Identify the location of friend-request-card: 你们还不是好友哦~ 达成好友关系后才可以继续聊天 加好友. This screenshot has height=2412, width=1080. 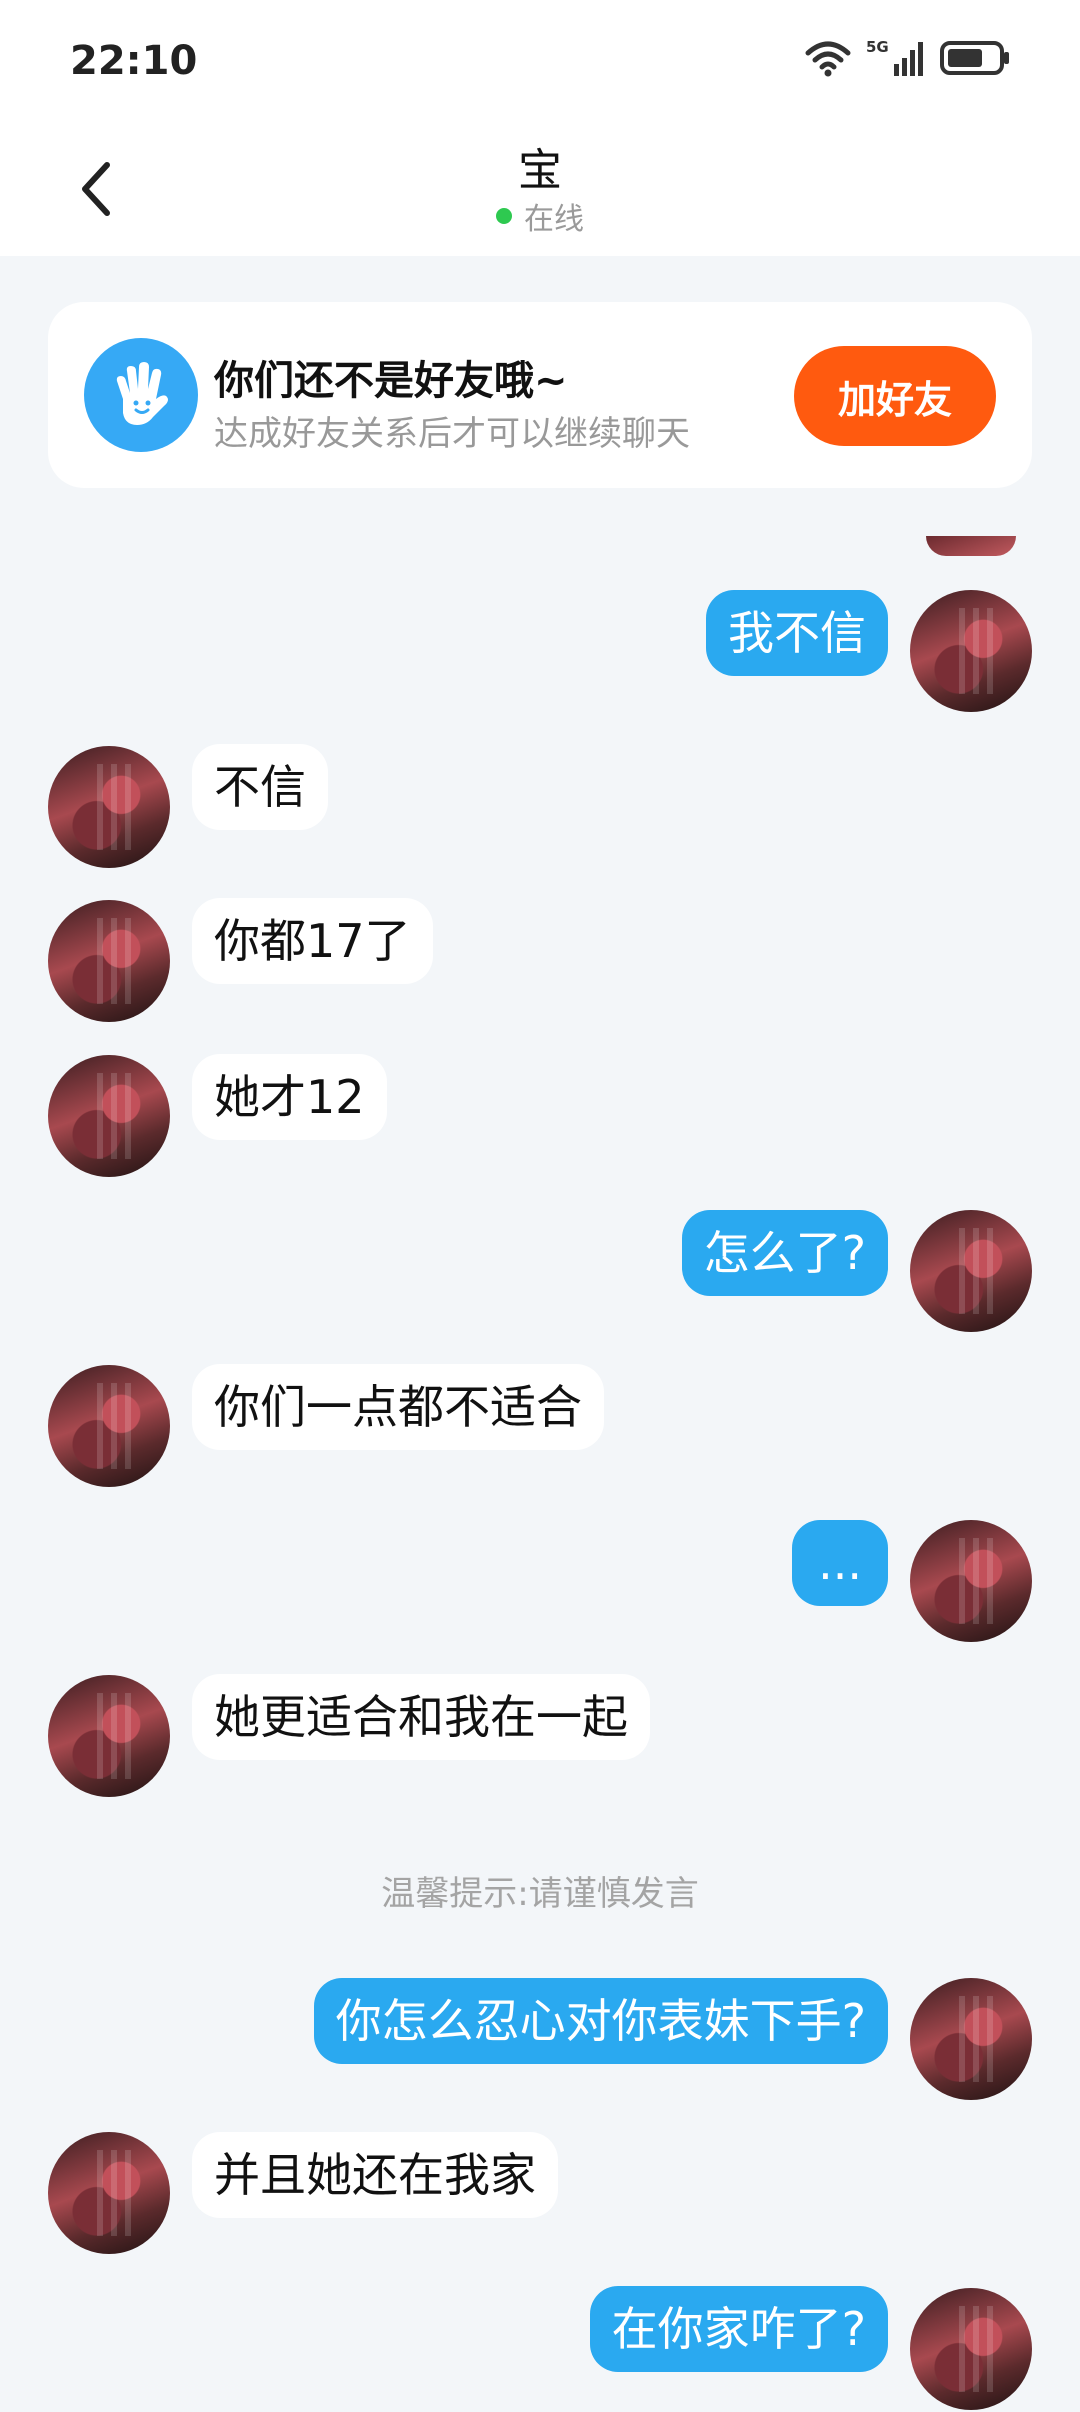
(540, 395).